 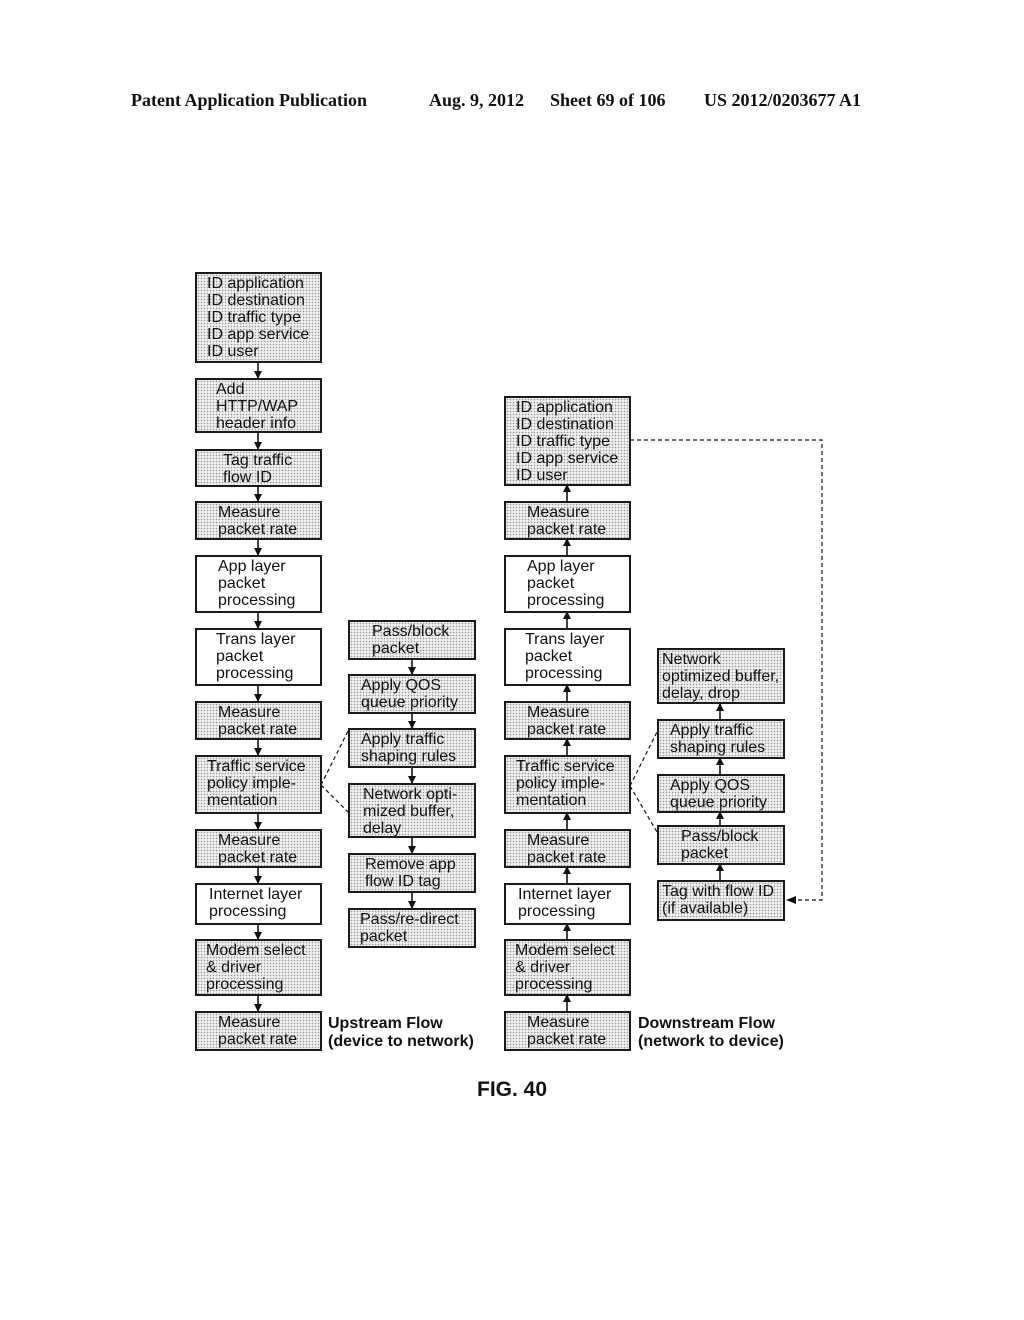 I want to click on up-network-buffer-box: Network opti- mized buffer, delay, so click(x=412, y=810).